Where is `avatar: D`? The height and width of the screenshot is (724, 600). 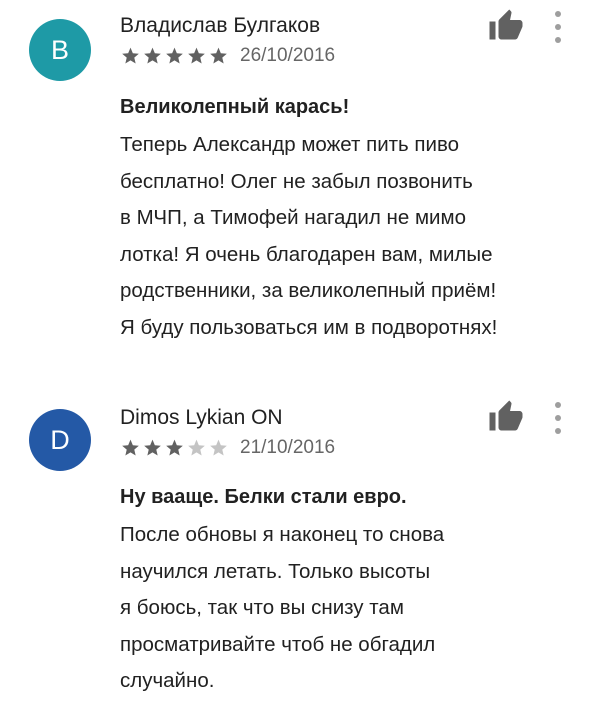
avatar: D is located at coordinates (60, 440).